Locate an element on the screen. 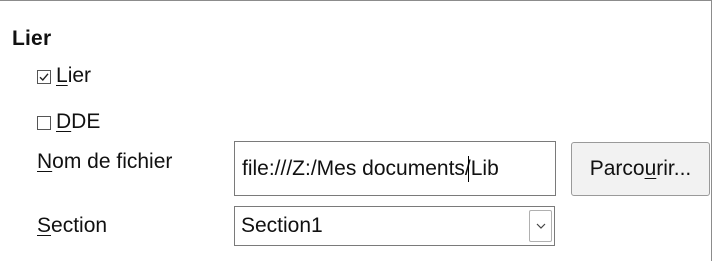 The image size is (720, 261). link-checkbox-row: Lier is located at coordinates (64, 76).